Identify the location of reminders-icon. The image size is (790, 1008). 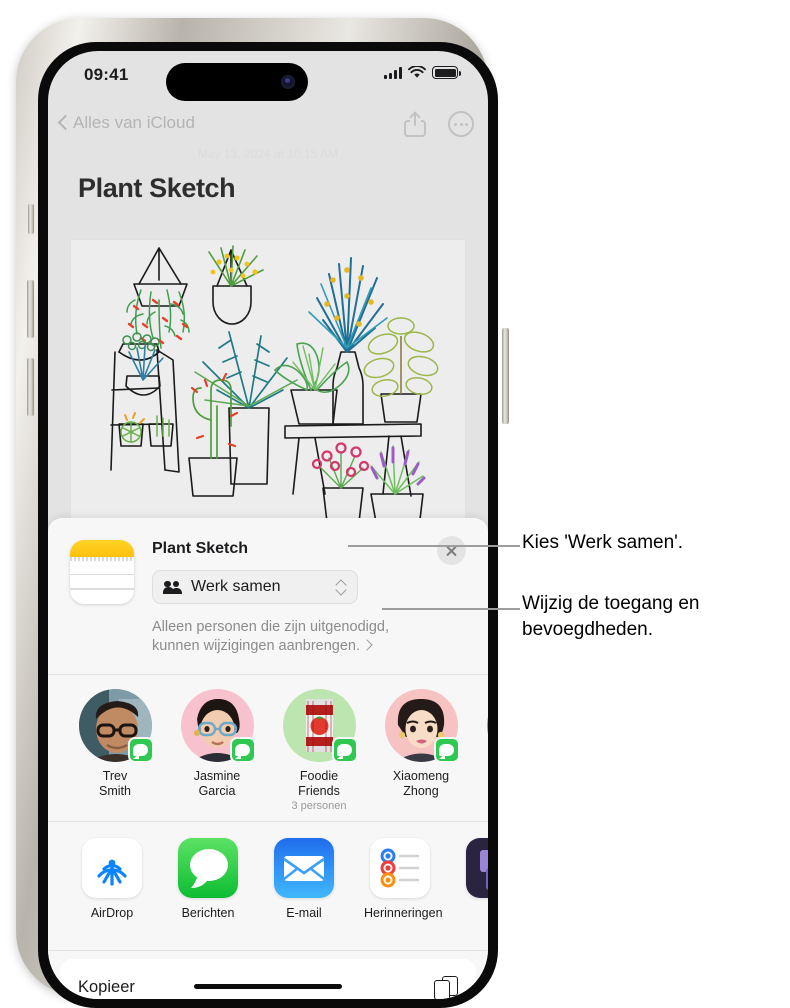
(400, 868).